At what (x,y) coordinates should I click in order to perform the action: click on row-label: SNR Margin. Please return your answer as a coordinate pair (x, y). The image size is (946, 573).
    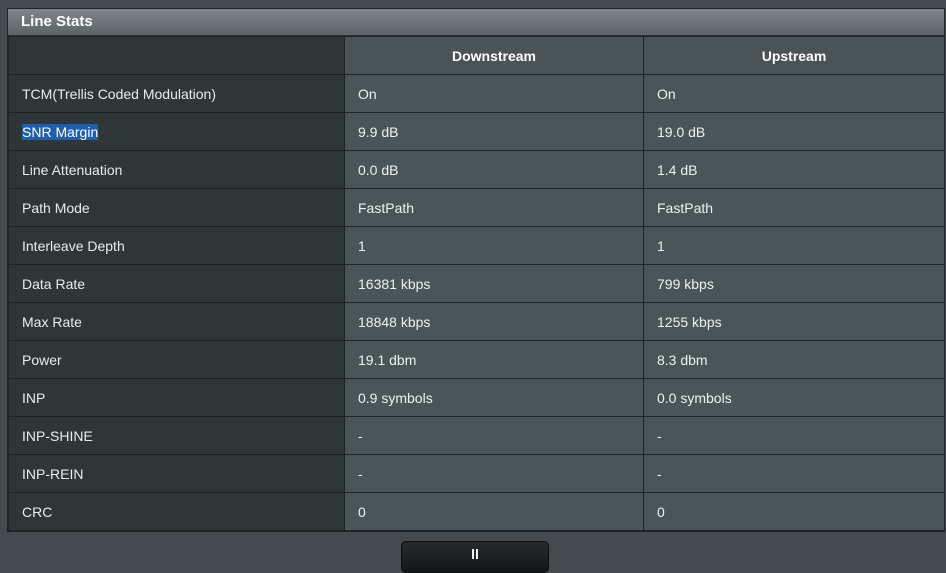
    Looking at the image, I should click on (176, 131).